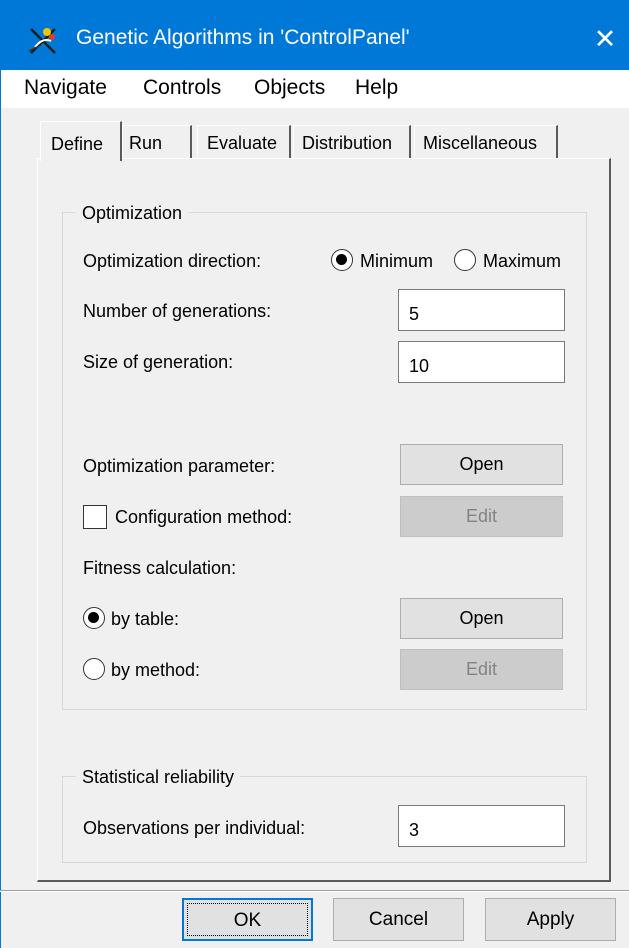  I want to click on menu-help: Help, so click(376, 88).